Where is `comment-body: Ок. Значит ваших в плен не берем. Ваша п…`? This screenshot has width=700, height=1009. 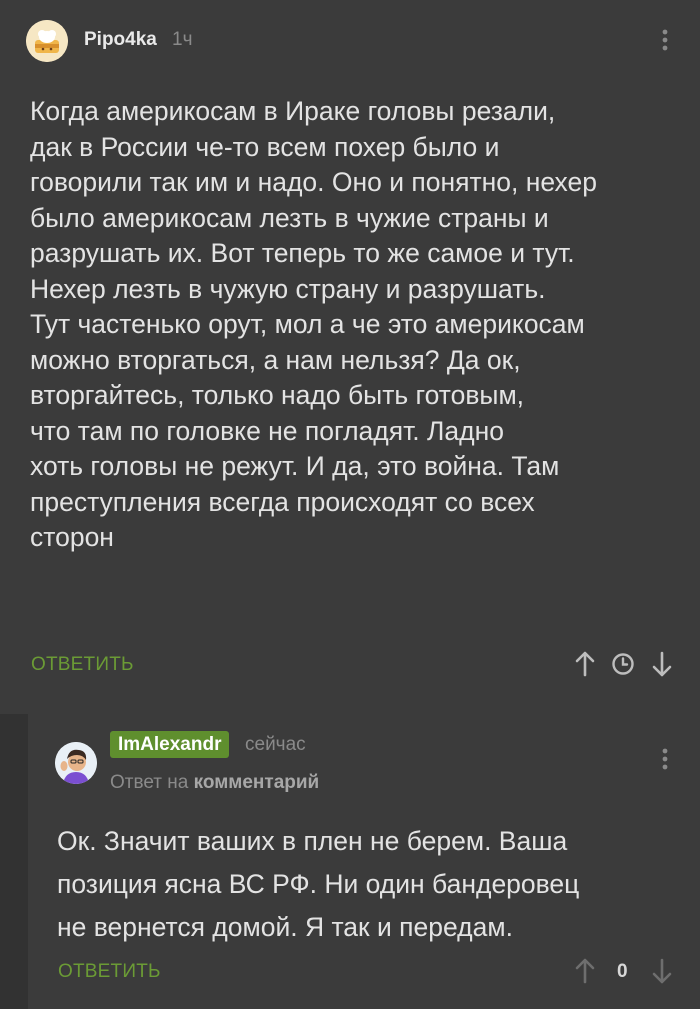 comment-body: Ок. Значит ваших в плен не берем. Ваша п… is located at coordinates (318, 884).